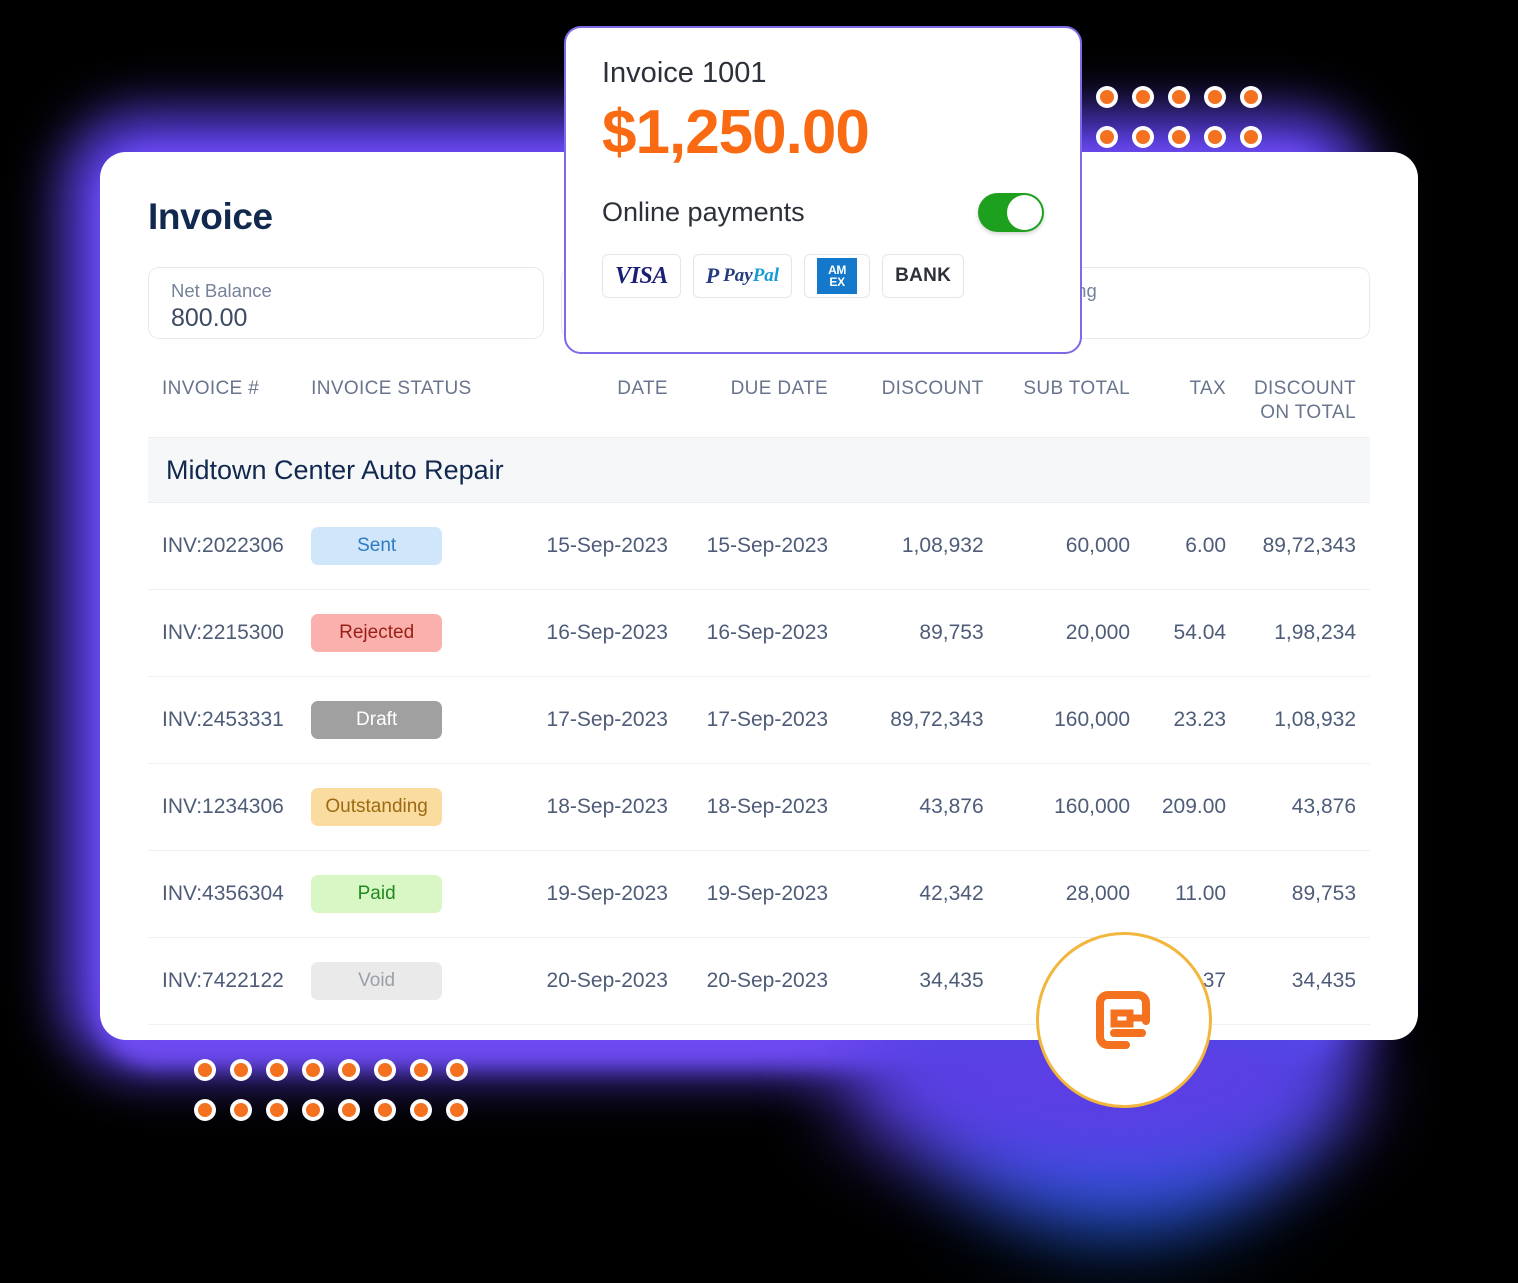 Image resolution: width=1518 pixels, height=1283 pixels. Describe the element at coordinates (1200, 632) in the screenshot. I see `cell-tax: 54.04` at that location.